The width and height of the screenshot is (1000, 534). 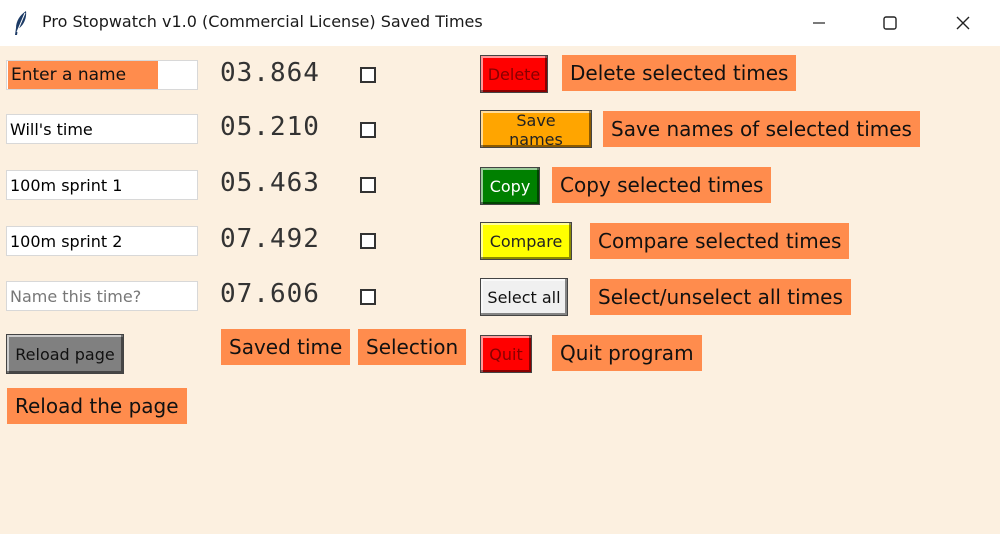 What do you see at coordinates (720, 241) in the screenshot?
I see `compare-description: Compare selected times` at bounding box center [720, 241].